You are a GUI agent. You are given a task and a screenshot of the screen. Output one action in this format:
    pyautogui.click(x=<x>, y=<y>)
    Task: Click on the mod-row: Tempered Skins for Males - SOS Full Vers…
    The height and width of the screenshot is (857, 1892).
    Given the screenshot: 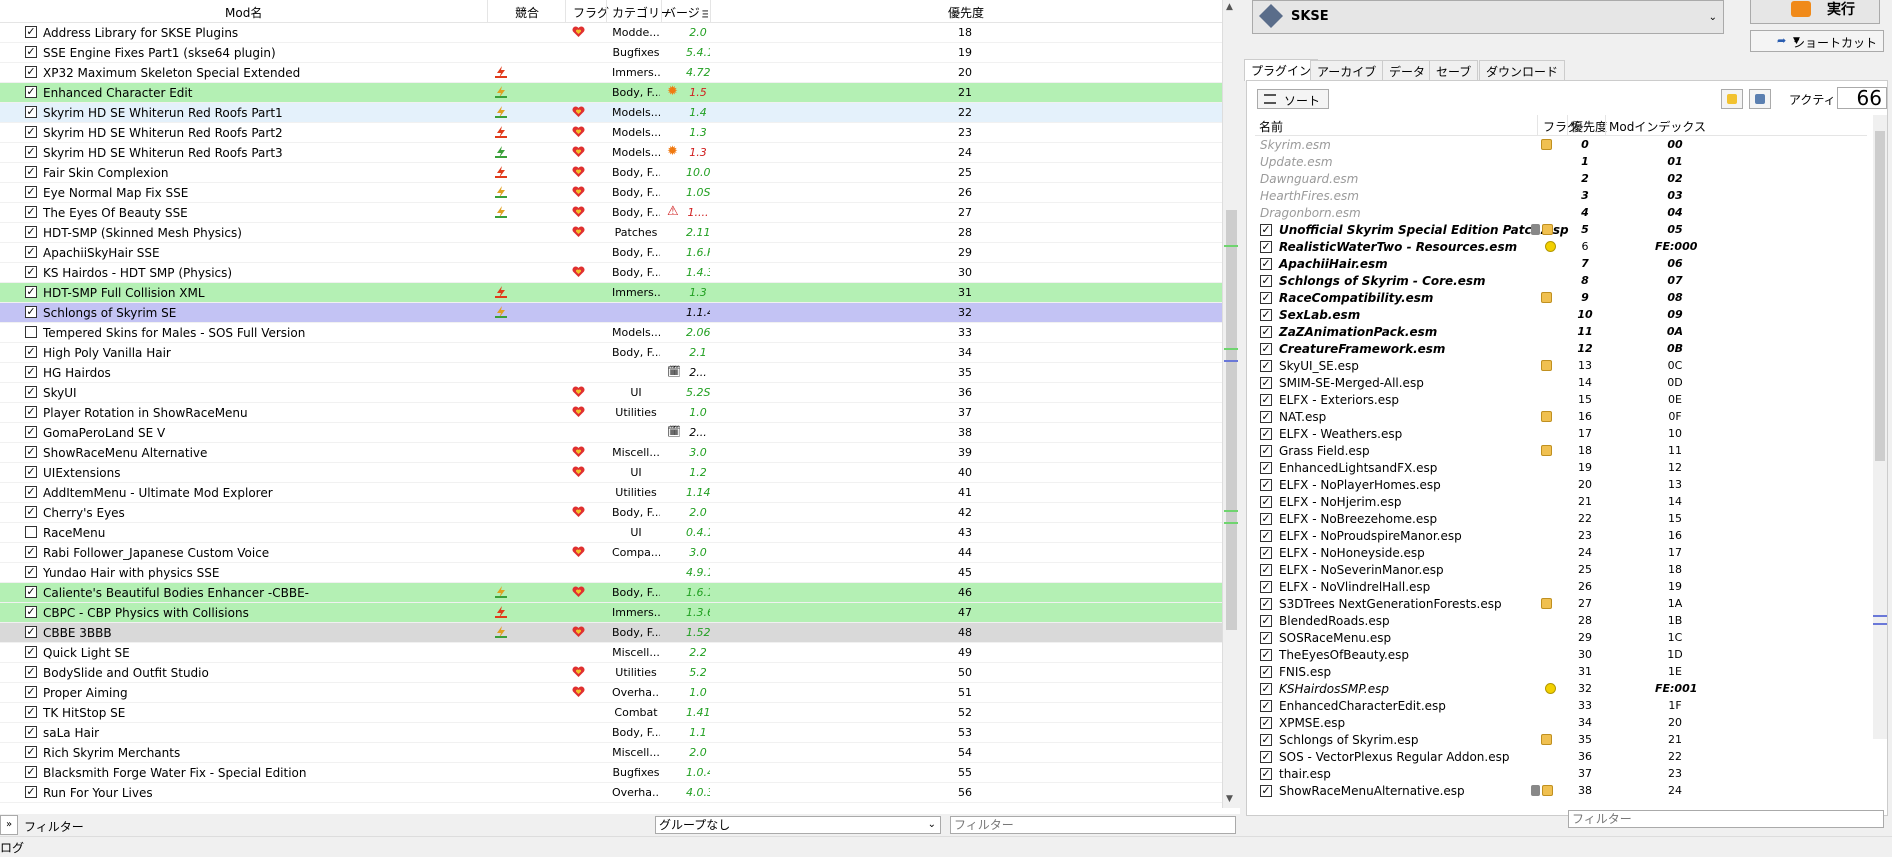 What is the action you would take?
    pyautogui.click(x=611, y=333)
    